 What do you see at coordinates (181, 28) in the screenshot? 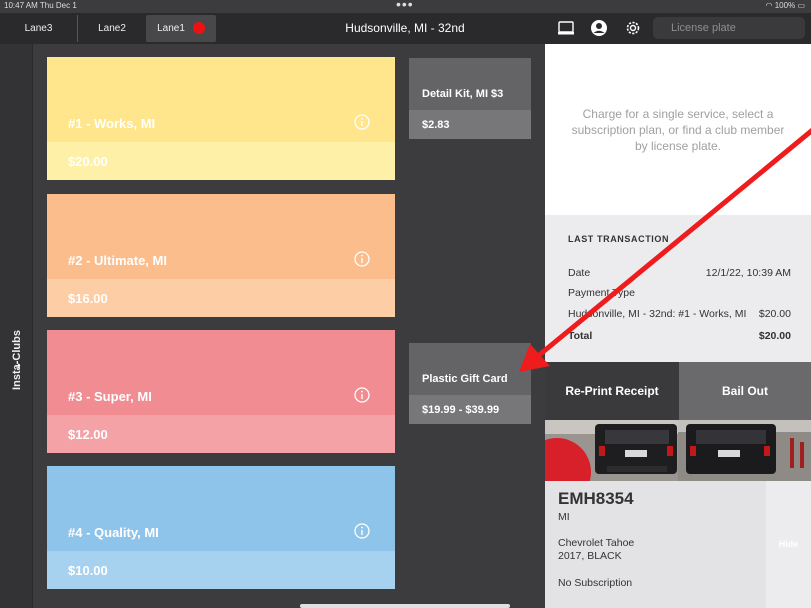
I see `tab-lane1: Lane1` at bounding box center [181, 28].